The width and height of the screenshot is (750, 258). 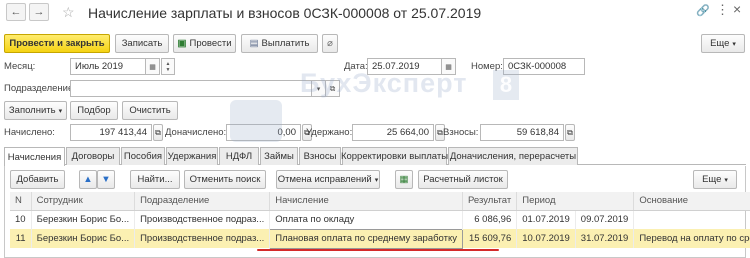 What do you see at coordinates (142, 43) in the screenshot?
I see `save-button: Записать` at bounding box center [142, 43].